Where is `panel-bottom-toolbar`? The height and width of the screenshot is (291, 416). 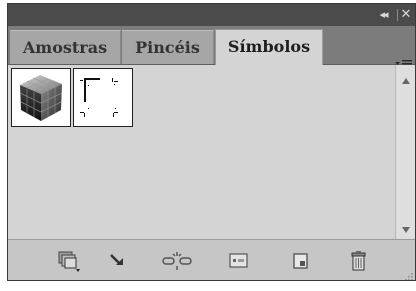
panel-bottom-toolbar is located at coordinates (211, 259).